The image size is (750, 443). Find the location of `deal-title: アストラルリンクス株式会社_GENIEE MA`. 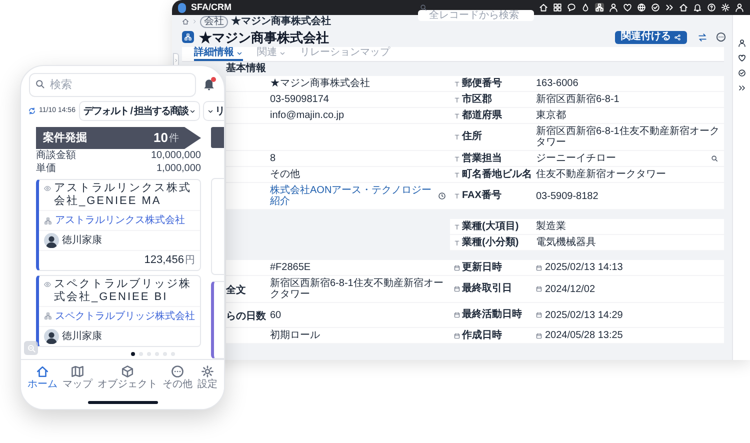

deal-title: アストラルリンクス株式会社_GENIEE MA is located at coordinates (123, 195).